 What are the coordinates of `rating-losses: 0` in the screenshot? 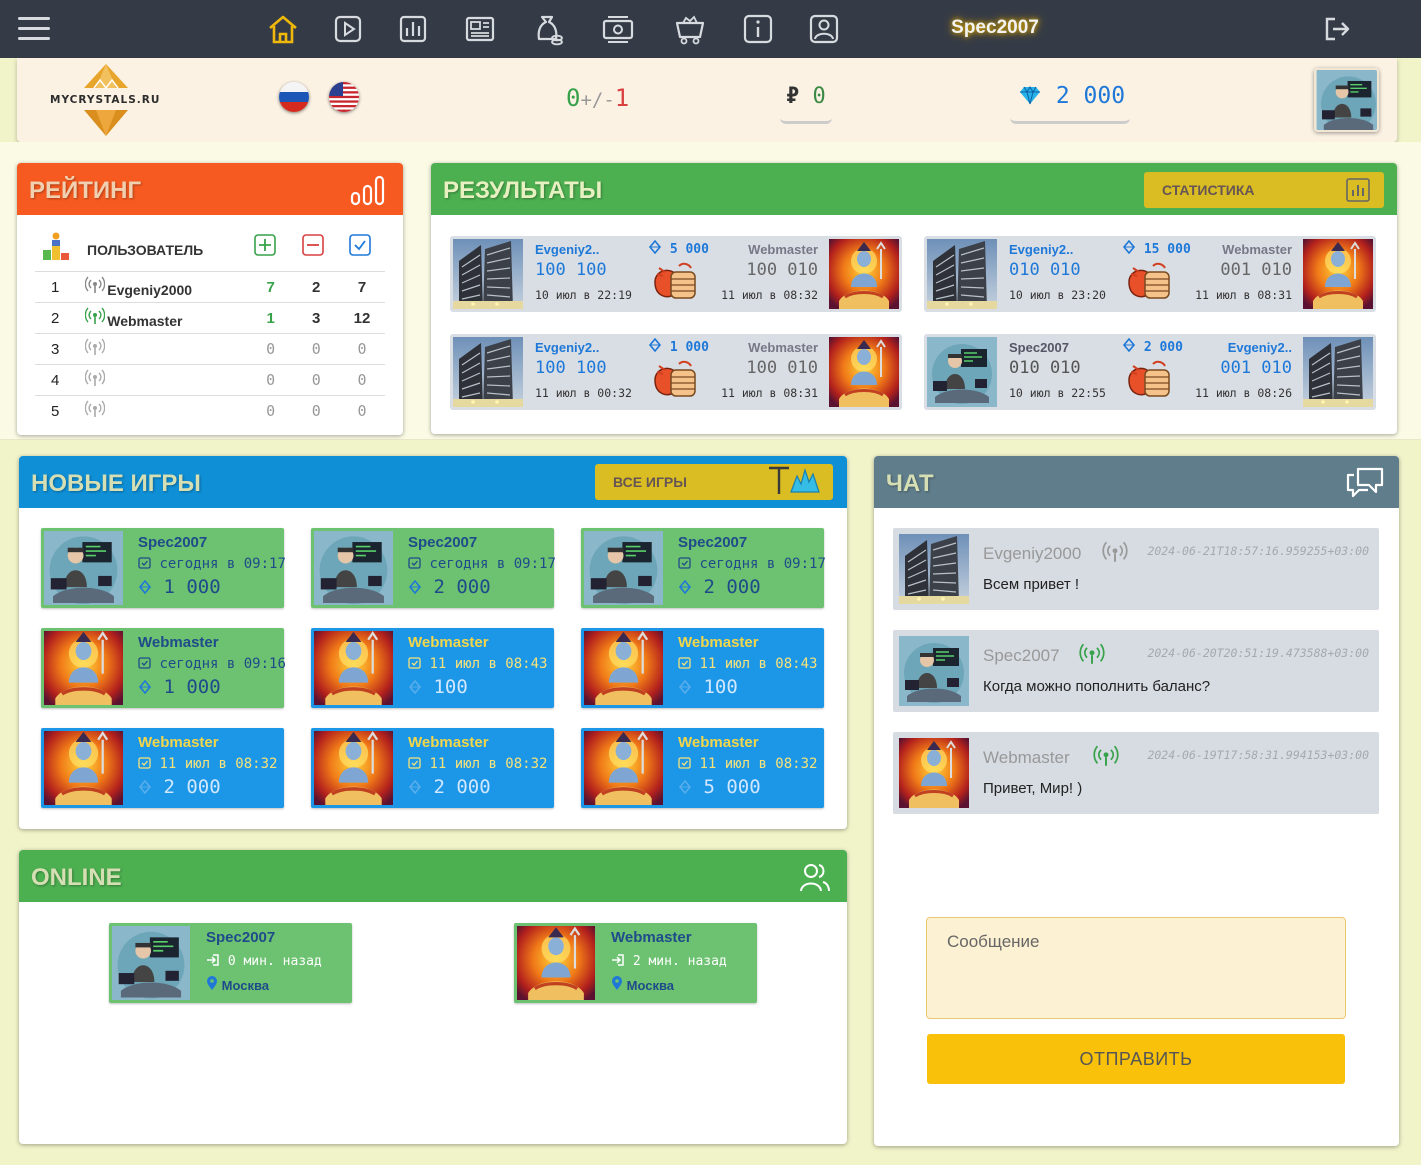 It's located at (316, 380).